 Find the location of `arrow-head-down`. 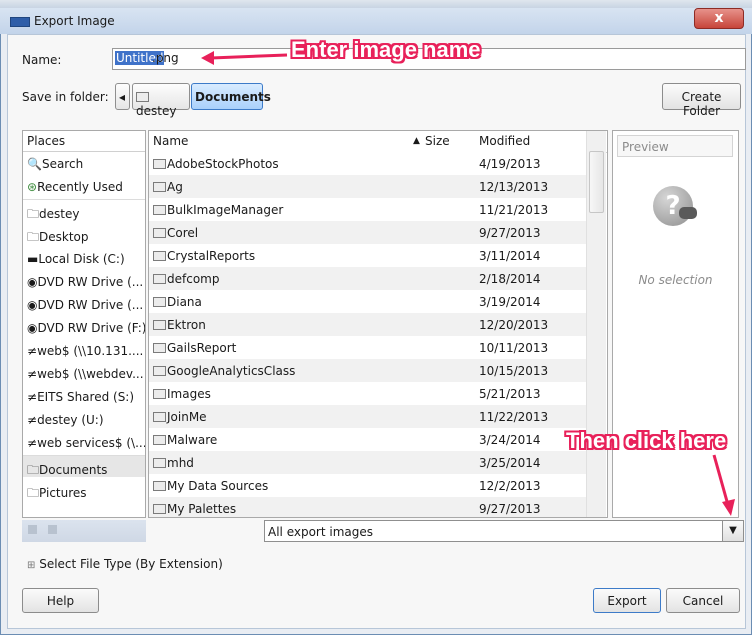

arrow-head-down is located at coordinates (728, 507).